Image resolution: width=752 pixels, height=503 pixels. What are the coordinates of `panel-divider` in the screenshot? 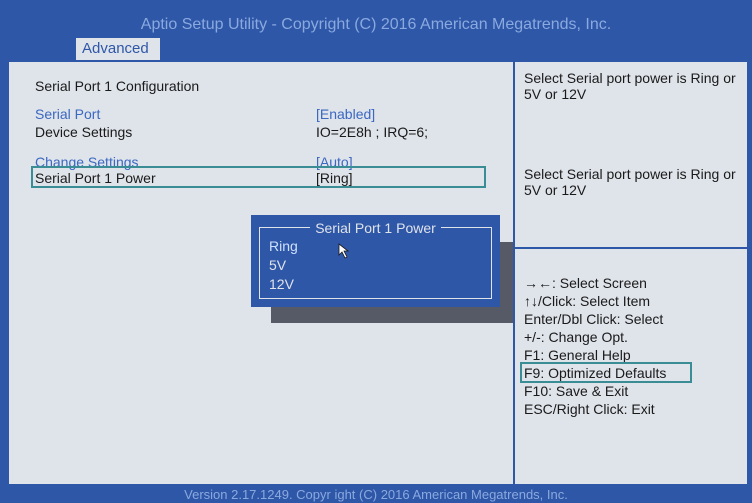 It's located at (514, 273).